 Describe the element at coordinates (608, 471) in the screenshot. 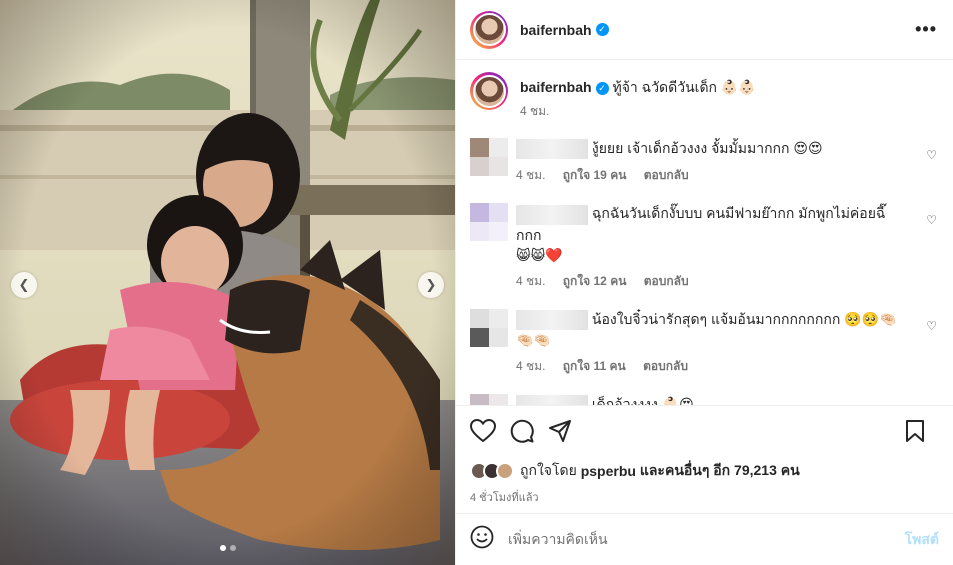

I see `liked-by-user: psperbu` at that location.